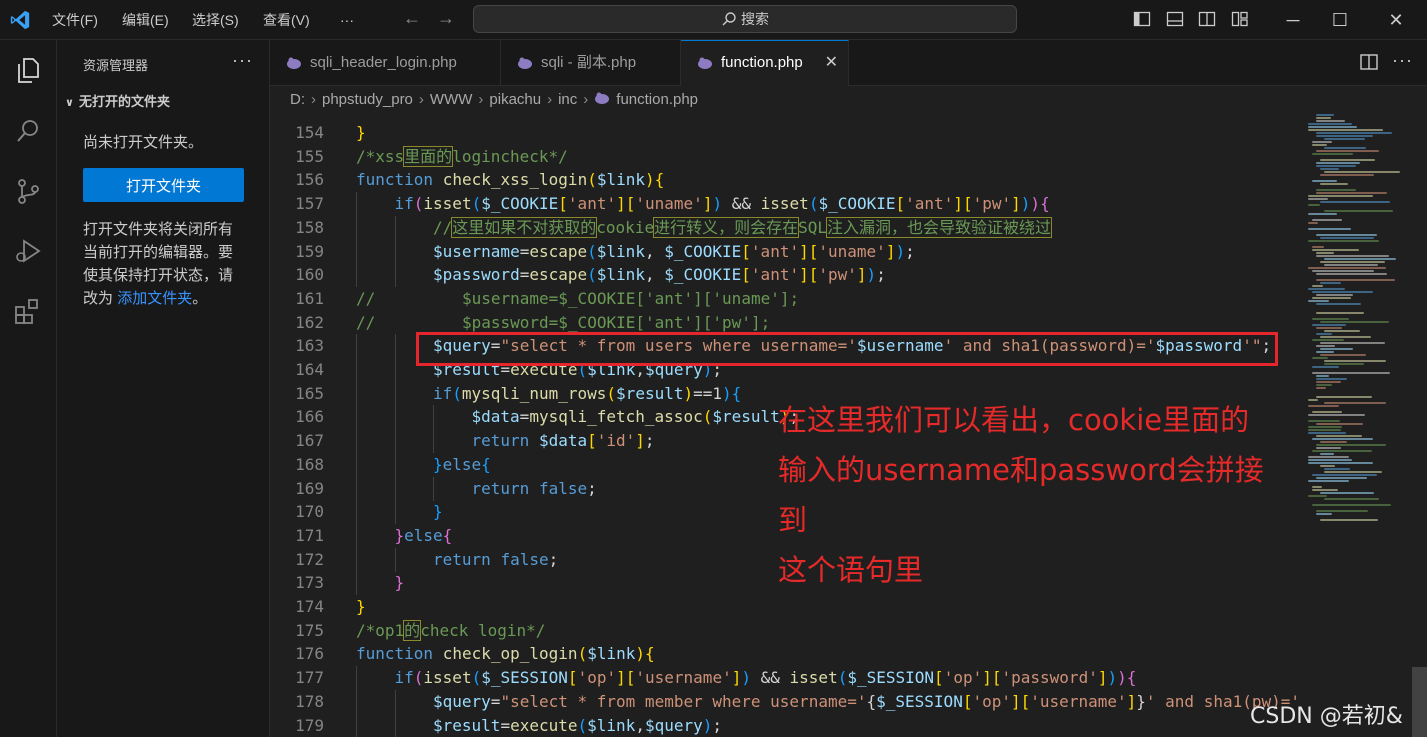  What do you see at coordinates (1369, 62) in the screenshot?
I see `split-editor-icon` at bounding box center [1369, 62].